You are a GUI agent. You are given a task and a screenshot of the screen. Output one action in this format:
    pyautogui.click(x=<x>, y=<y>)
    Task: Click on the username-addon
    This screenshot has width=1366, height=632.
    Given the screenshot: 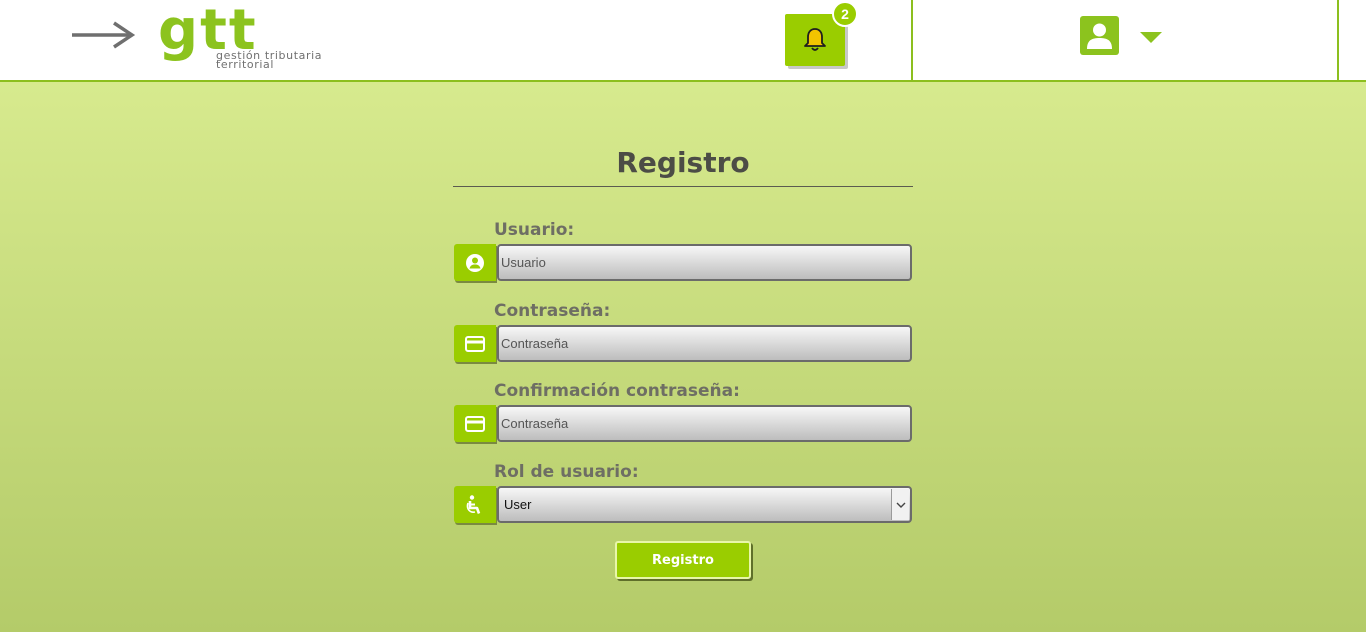 What is the action you would take?
    pyautogui.click(x=475, y=262)
    